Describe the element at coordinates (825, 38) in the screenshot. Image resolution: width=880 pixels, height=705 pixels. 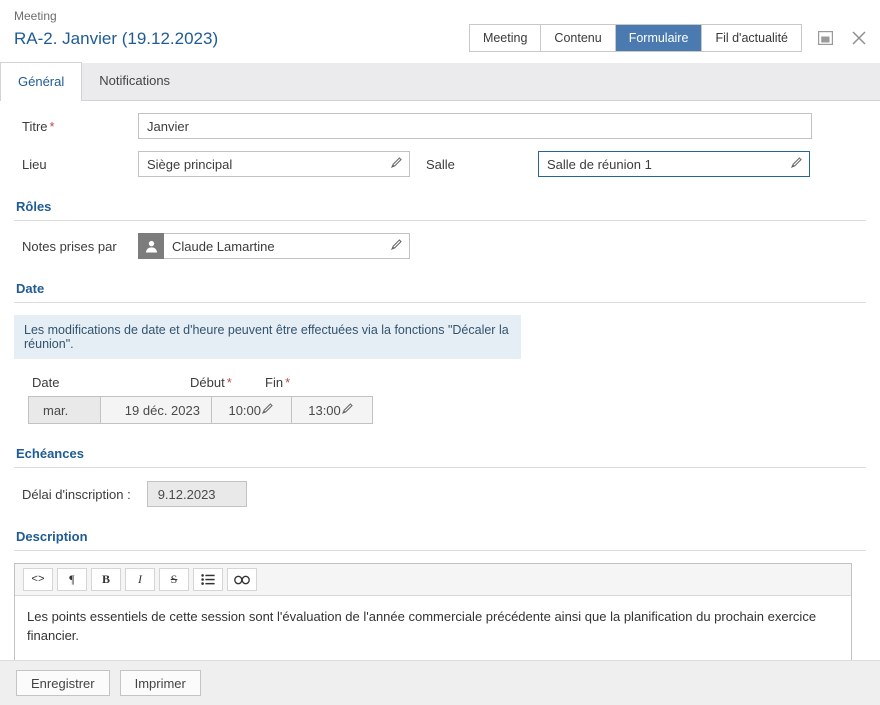
I see `layout-panel-icon` at that location.